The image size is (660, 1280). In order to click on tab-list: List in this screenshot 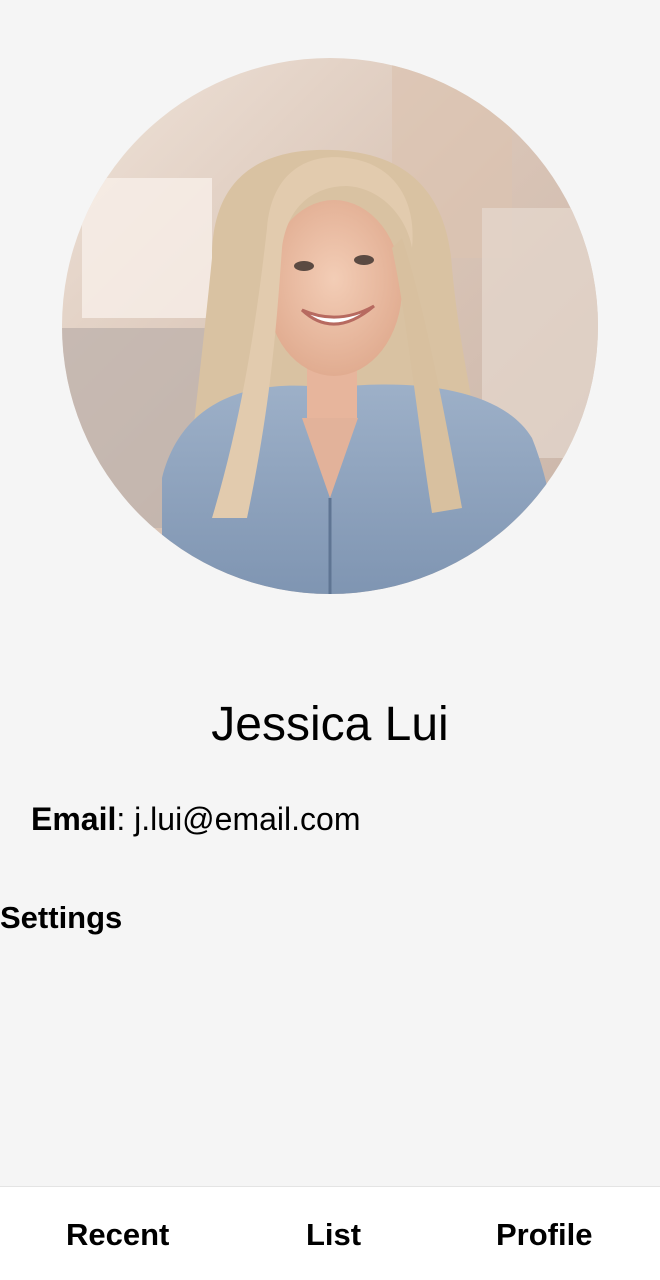, I will do `click(333, 1235)`.